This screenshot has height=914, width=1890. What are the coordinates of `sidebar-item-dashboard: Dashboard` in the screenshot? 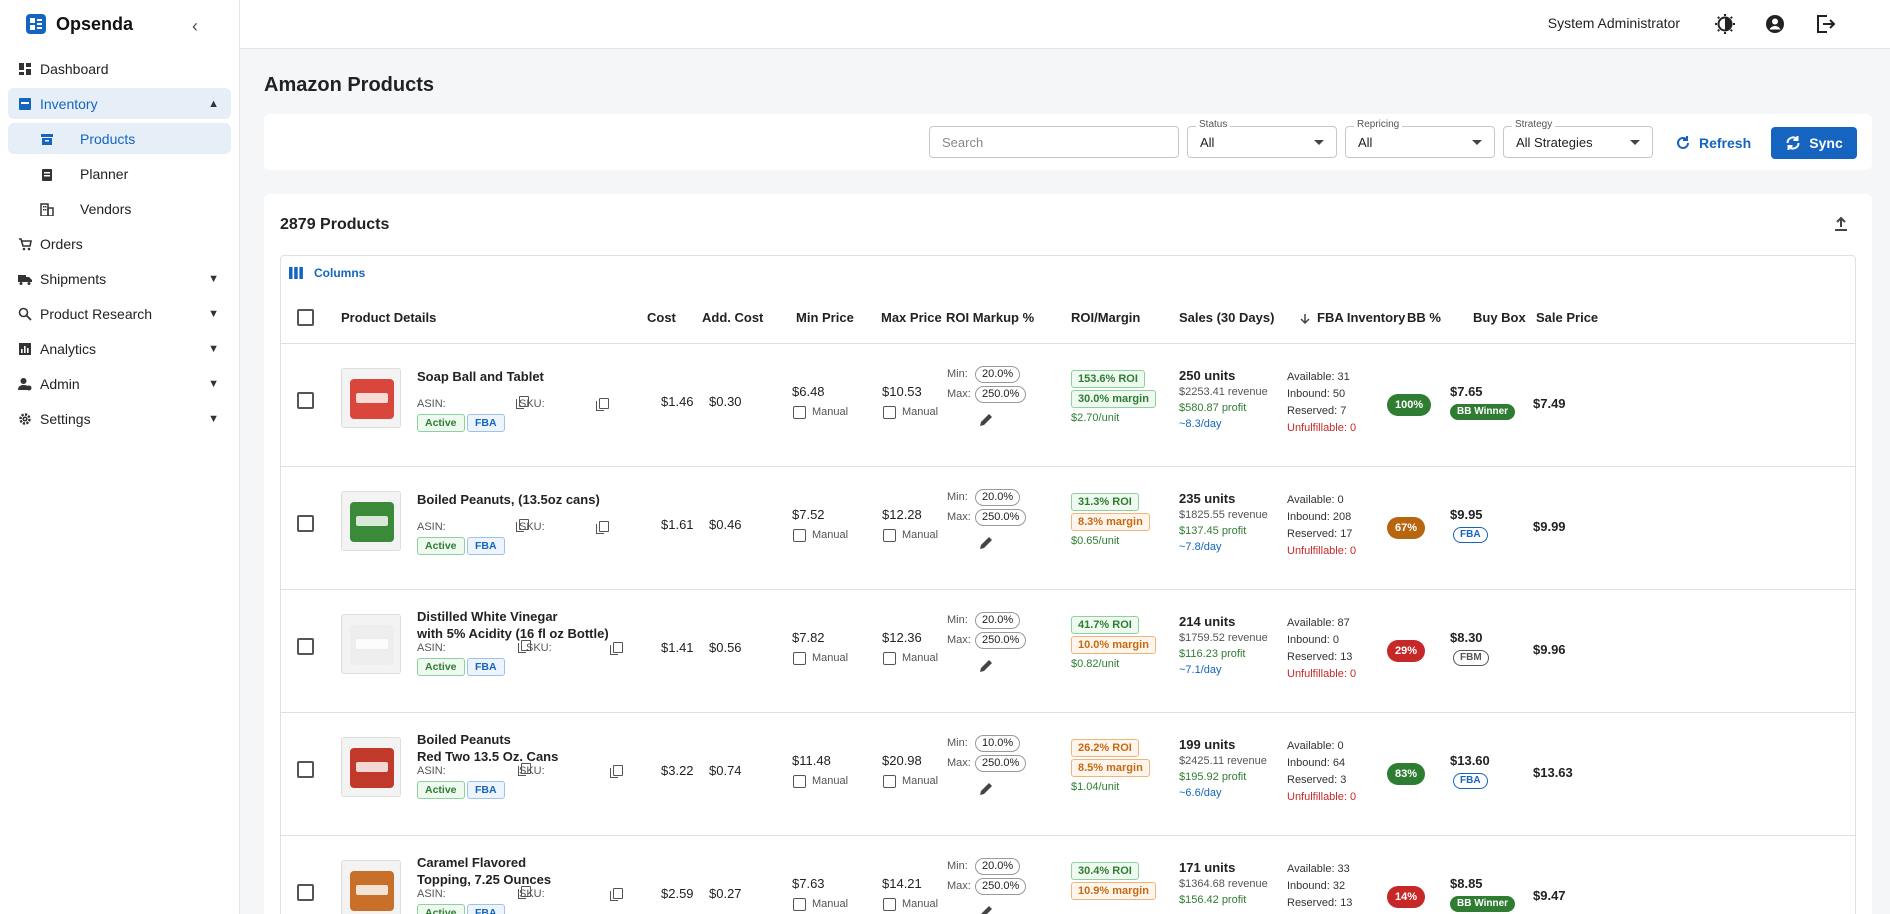 It's located at (119, 68).